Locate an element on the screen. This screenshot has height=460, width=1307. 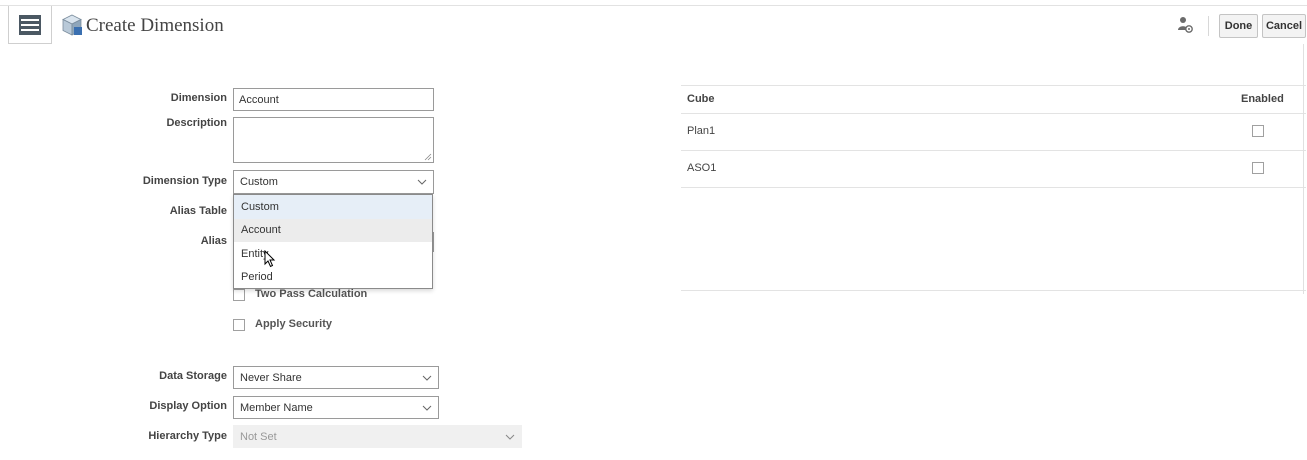
panel-edge is located at coordinates (1303, 169).